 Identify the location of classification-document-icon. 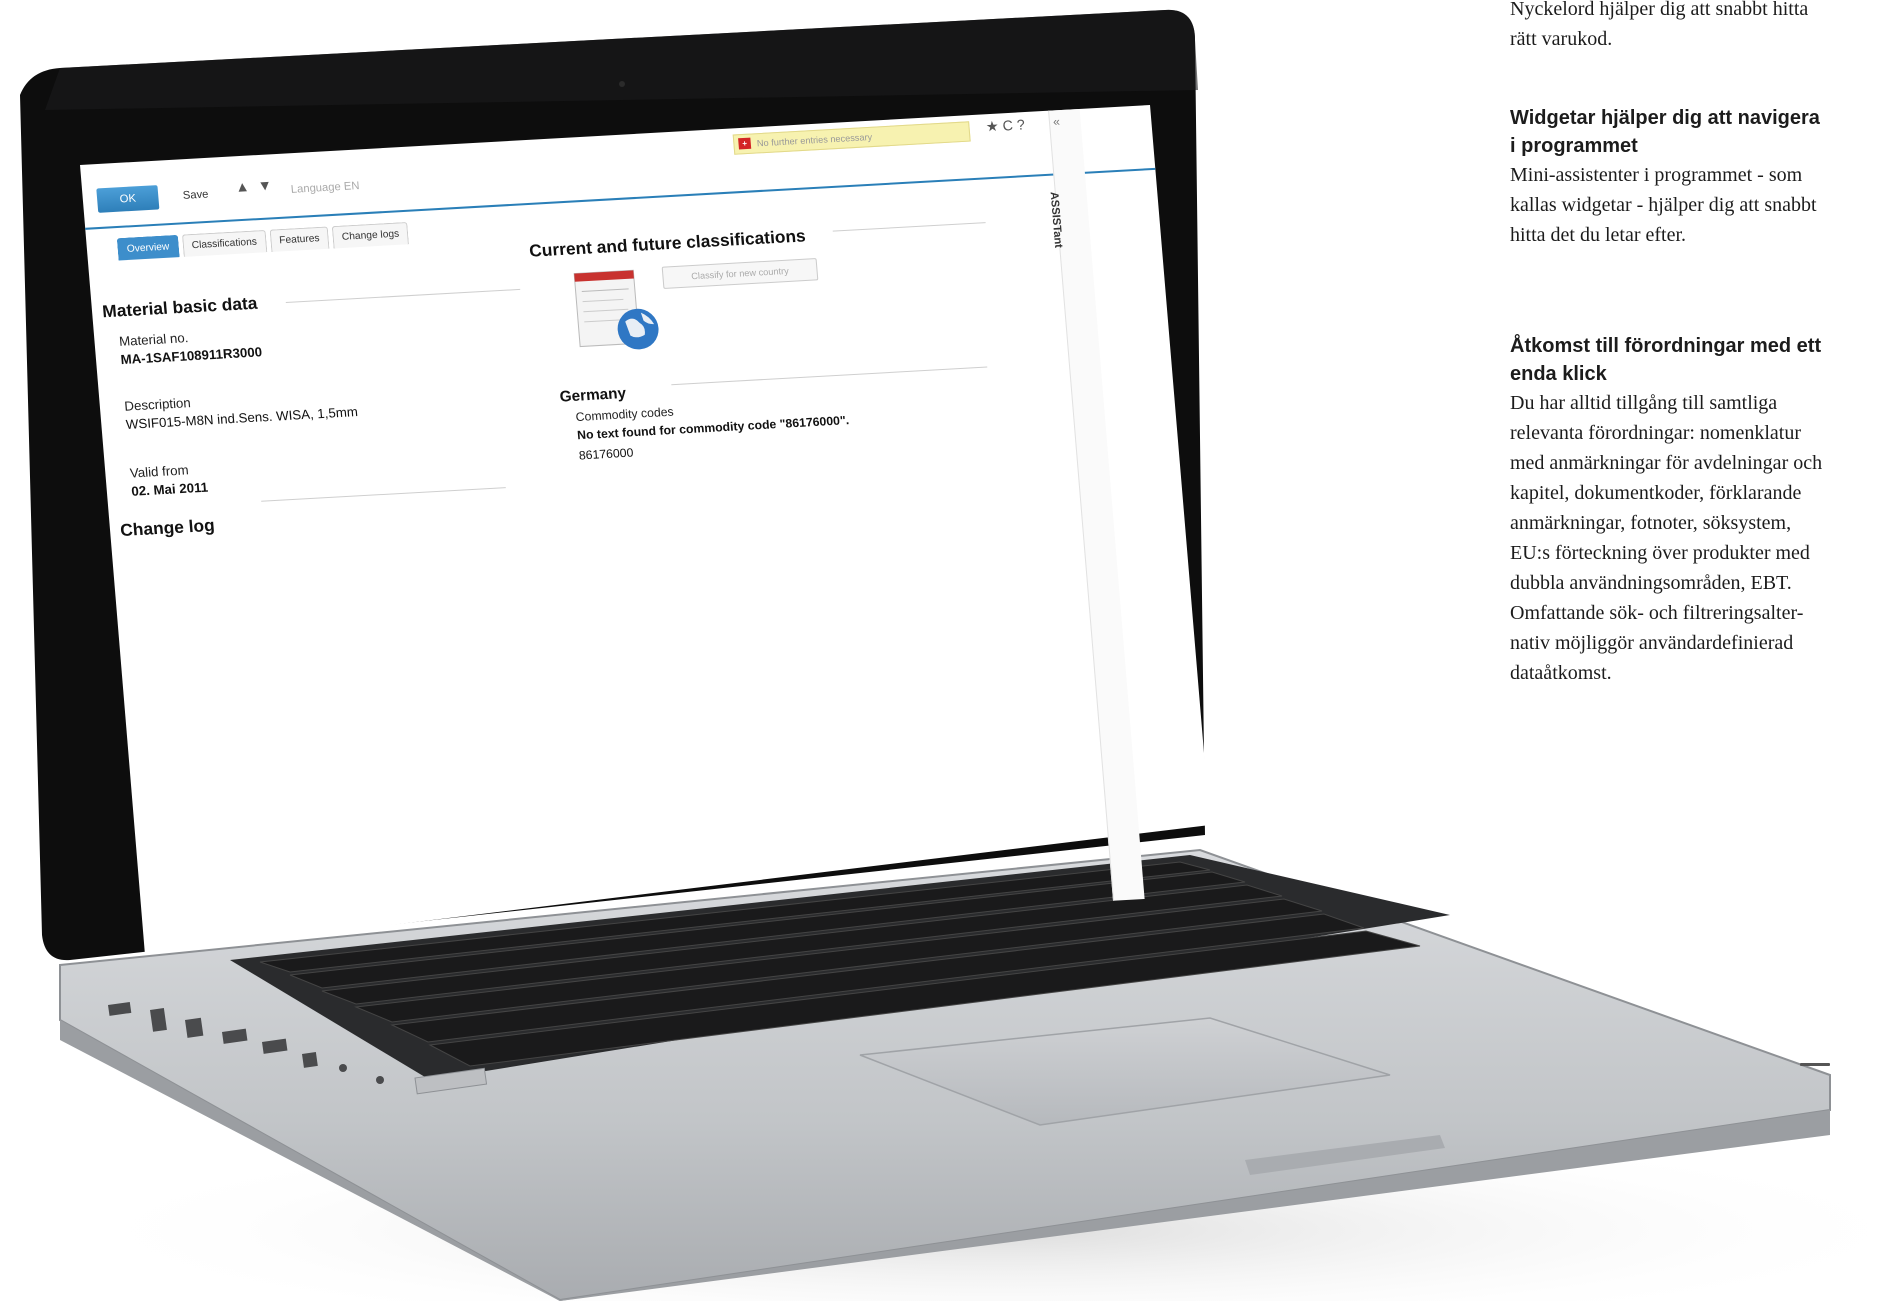
(616, 309).